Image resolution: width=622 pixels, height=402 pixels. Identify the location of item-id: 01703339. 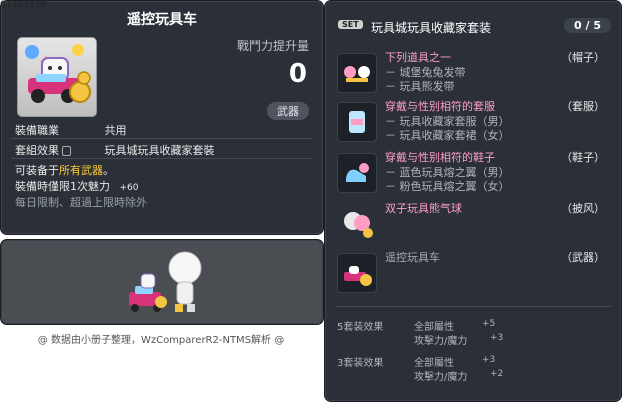
(23, 5).